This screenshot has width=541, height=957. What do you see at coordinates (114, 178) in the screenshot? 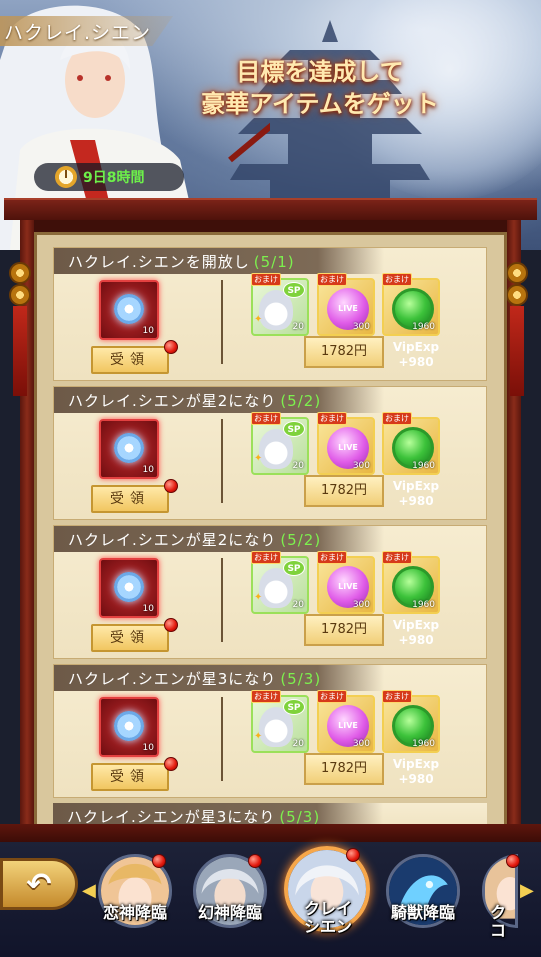
I see `timer-text: 9日8時間` at bounding box center [114, 178].